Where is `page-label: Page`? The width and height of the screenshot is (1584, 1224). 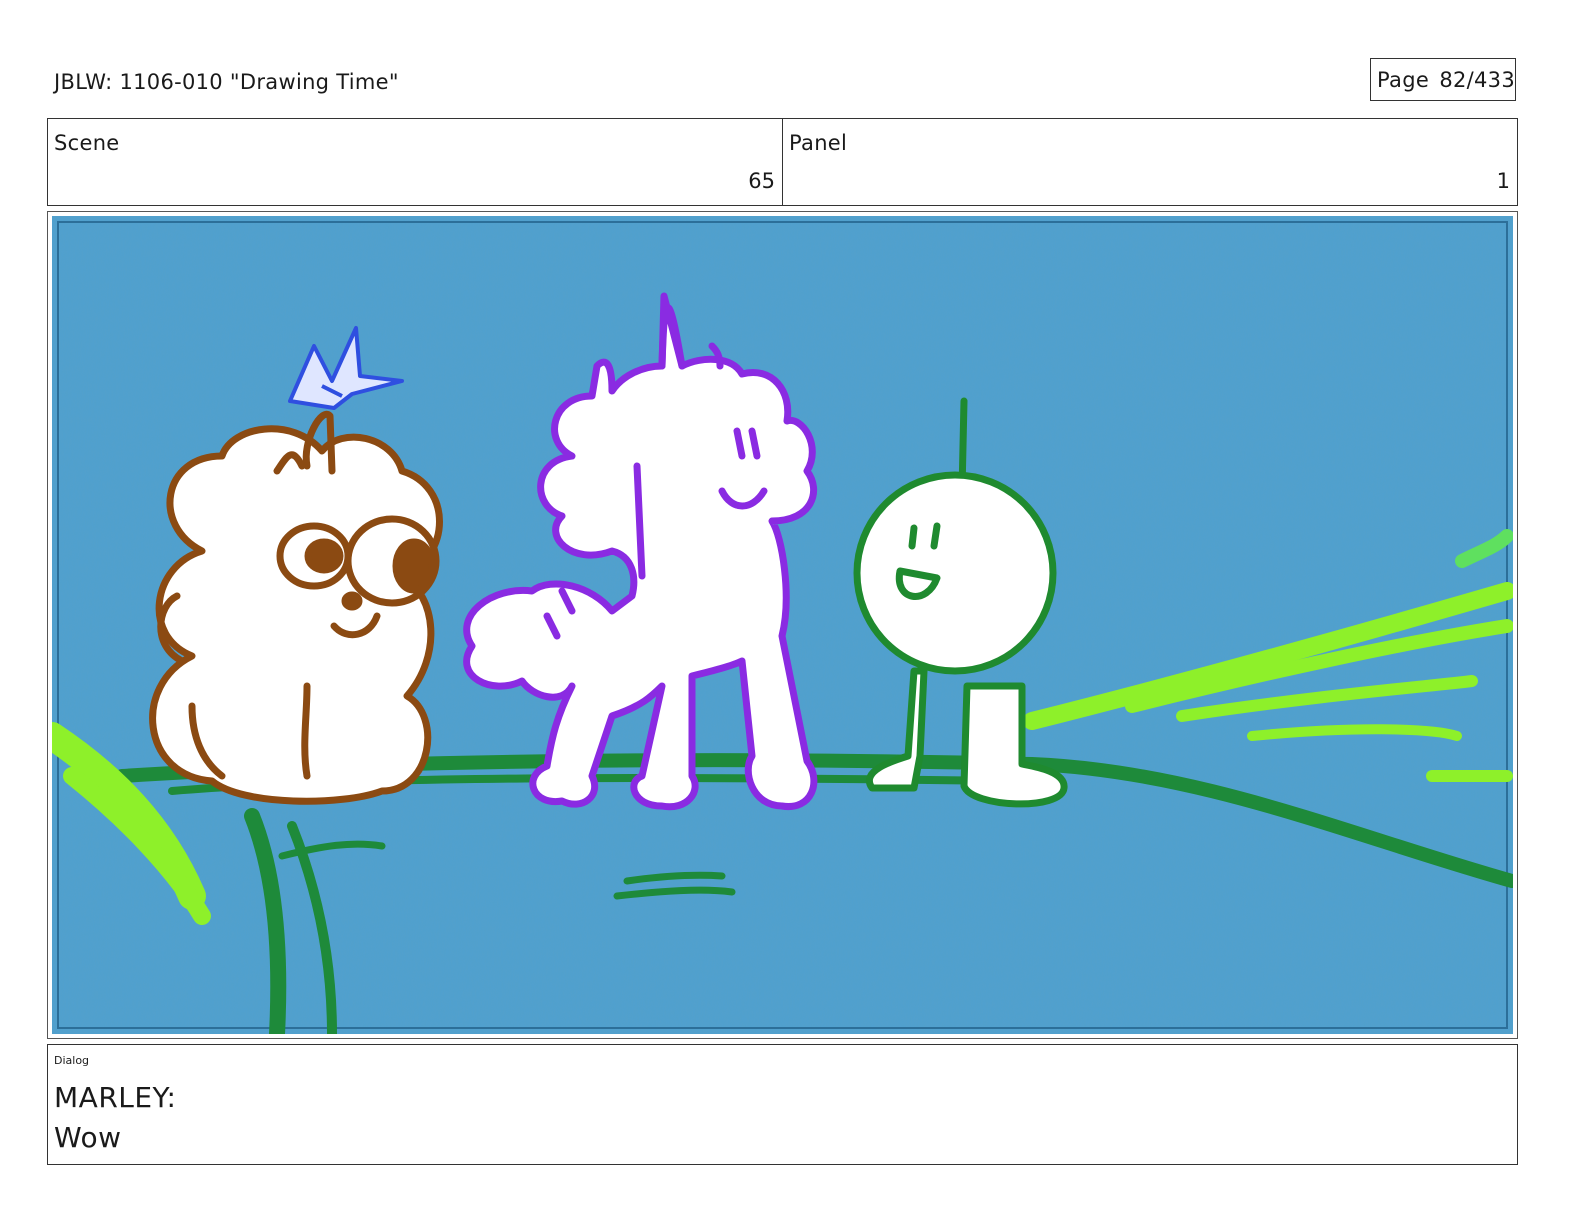
page-label: Page is located at coordinates (1403, 79).